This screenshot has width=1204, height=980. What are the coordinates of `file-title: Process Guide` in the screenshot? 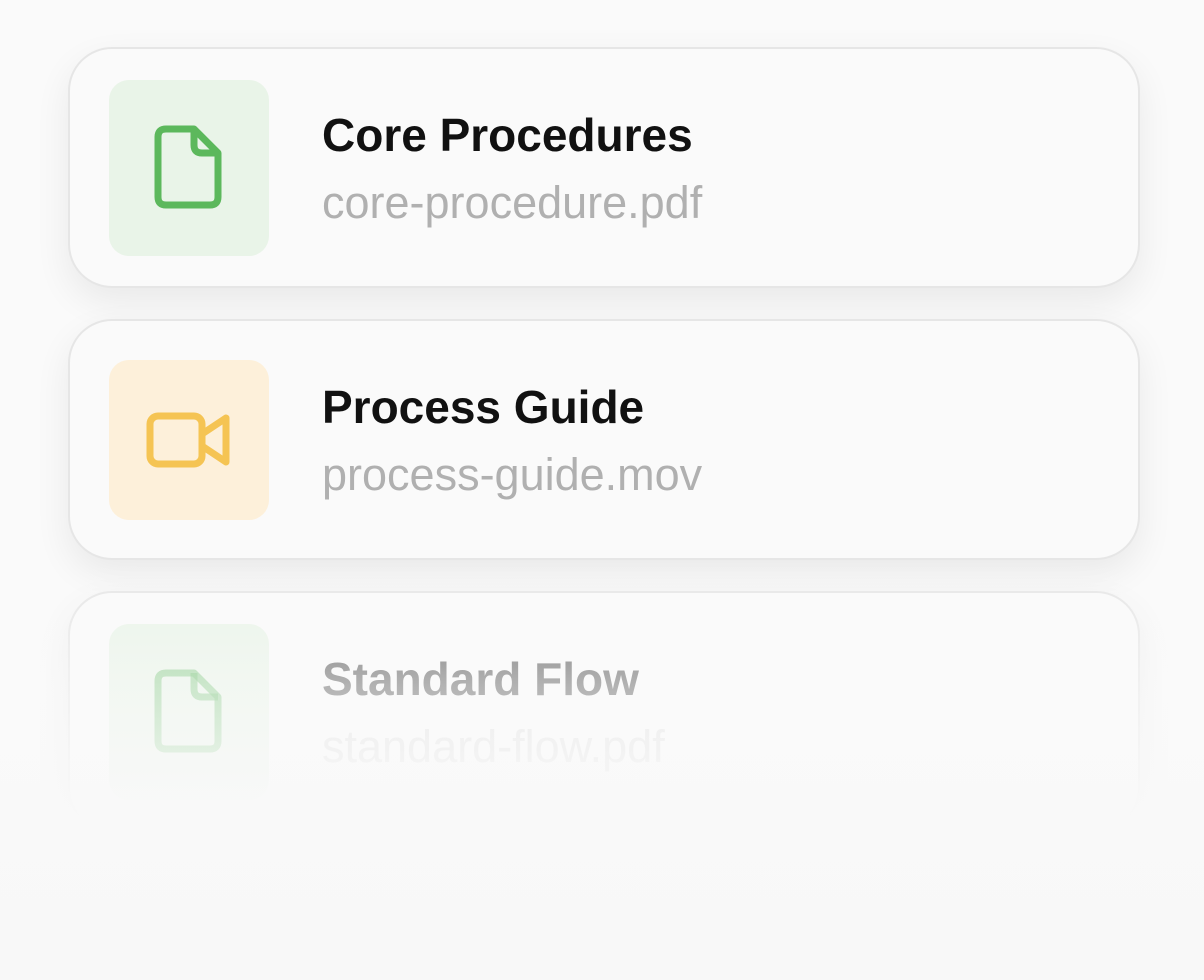 It's located at (483, 407).